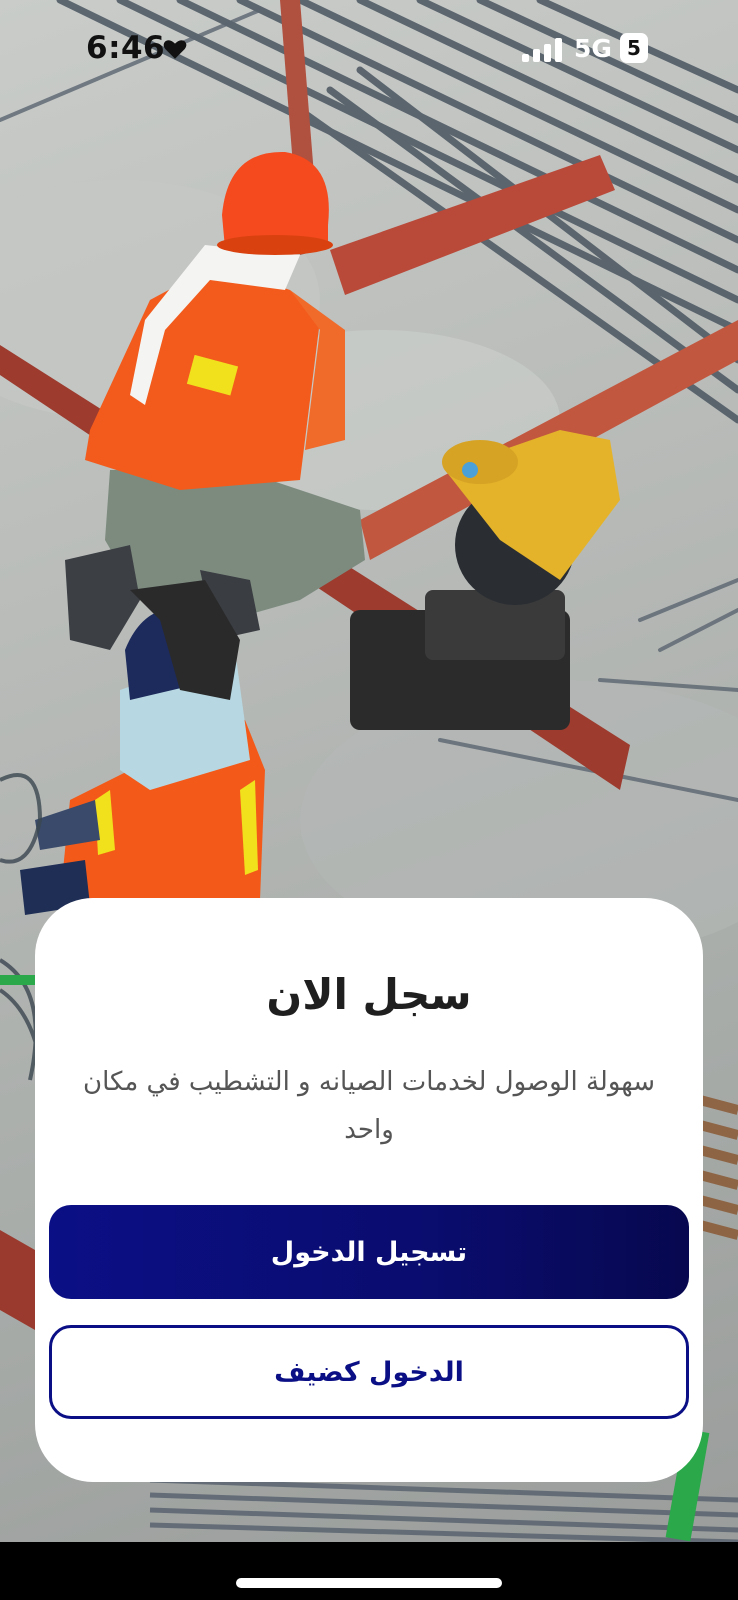  What do you see at coordinates (175, 49) in the screenshot?
I see `heart-icon` at bounding box center [175, 49].